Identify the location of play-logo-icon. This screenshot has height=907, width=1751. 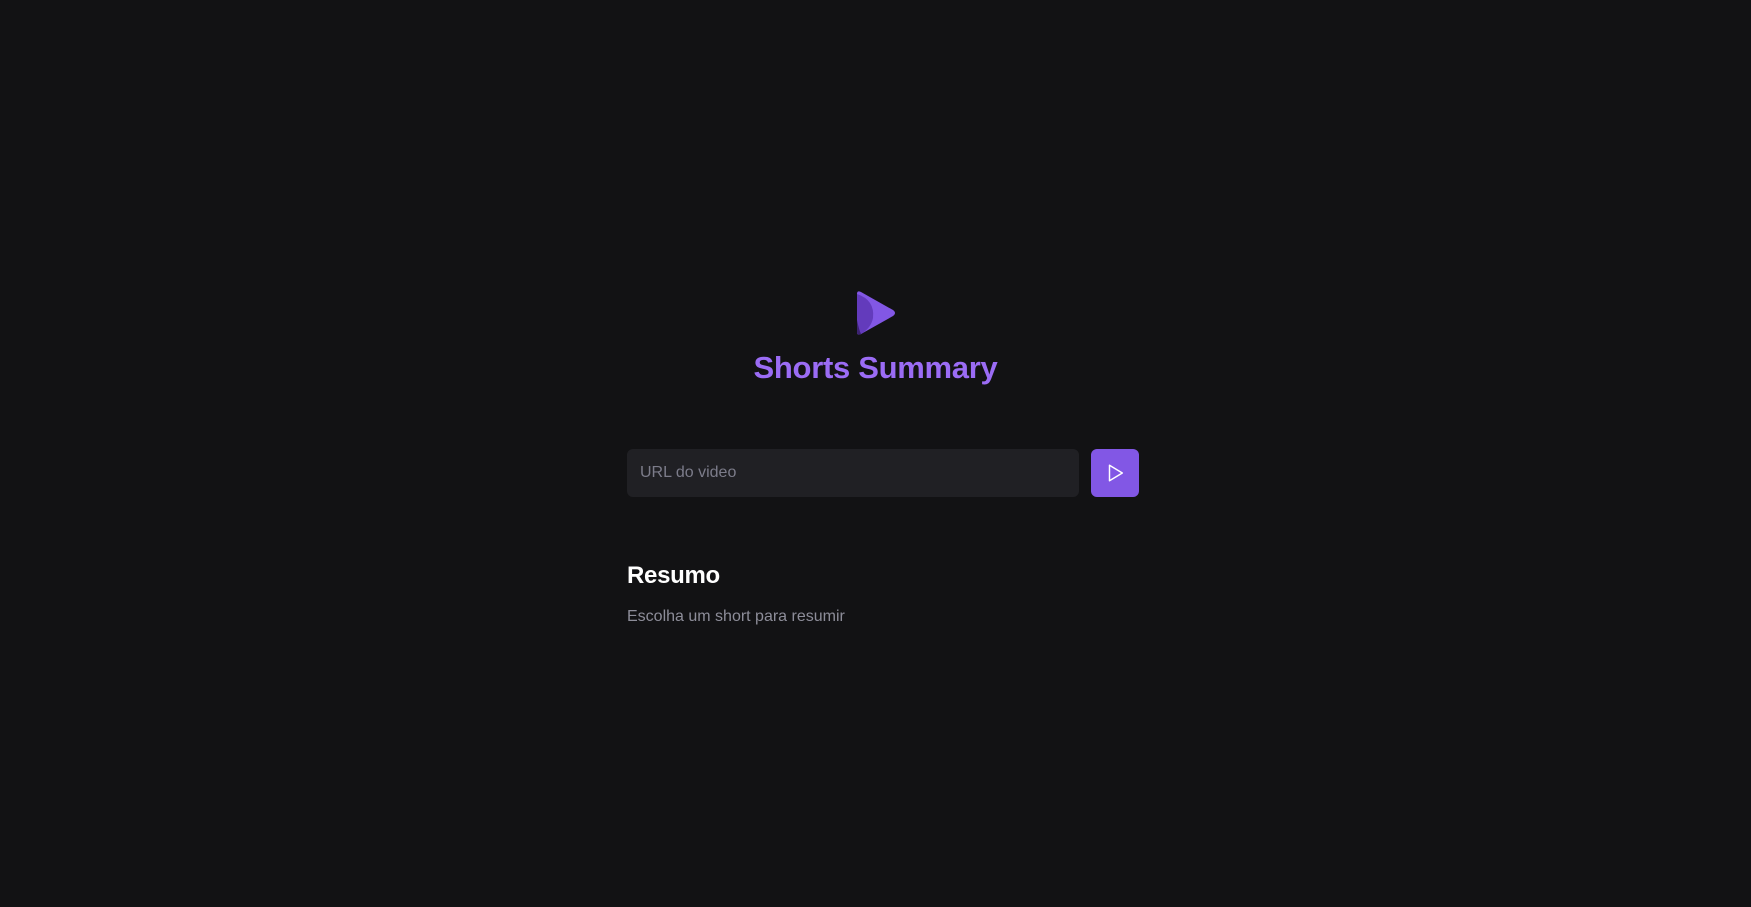
(875, 313).